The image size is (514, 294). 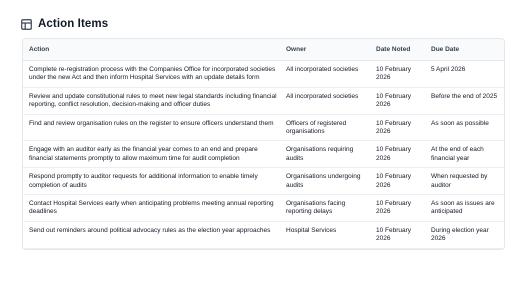 I want to click on owner-cell: Organisations requiring audits, so click(x=325, y=154).